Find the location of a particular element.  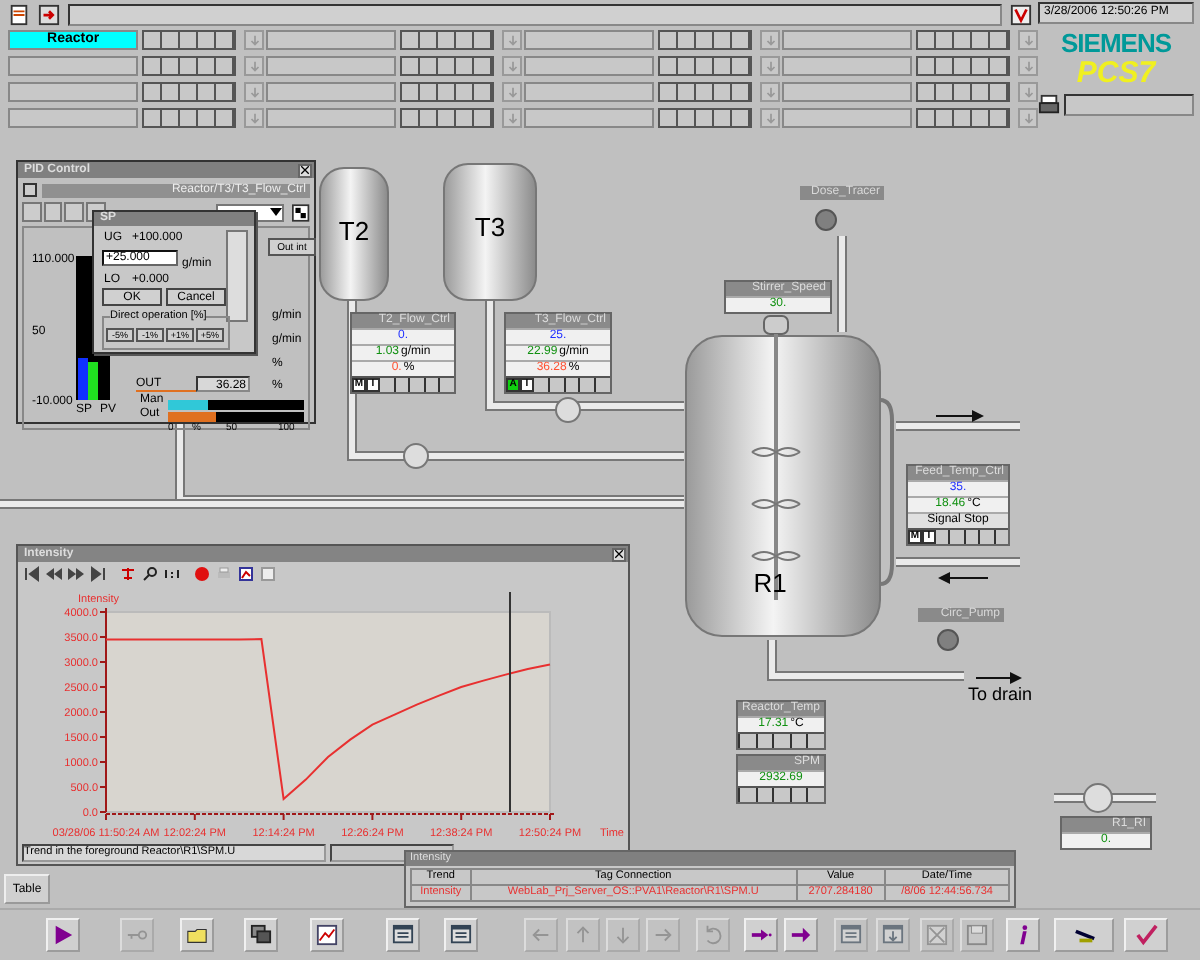

tank-label: T2 is located at coordinates (354, 231).